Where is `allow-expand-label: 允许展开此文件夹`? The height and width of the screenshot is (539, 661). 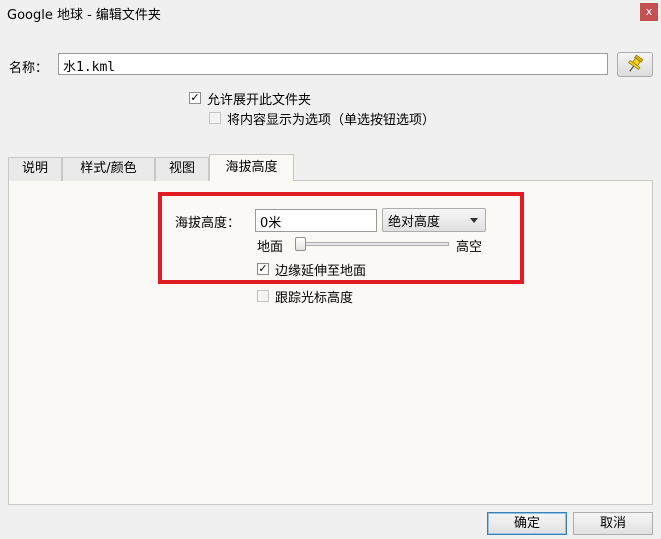
allow-expand-label: 允许展开此文件夹 is located at coordinates (259, 100).